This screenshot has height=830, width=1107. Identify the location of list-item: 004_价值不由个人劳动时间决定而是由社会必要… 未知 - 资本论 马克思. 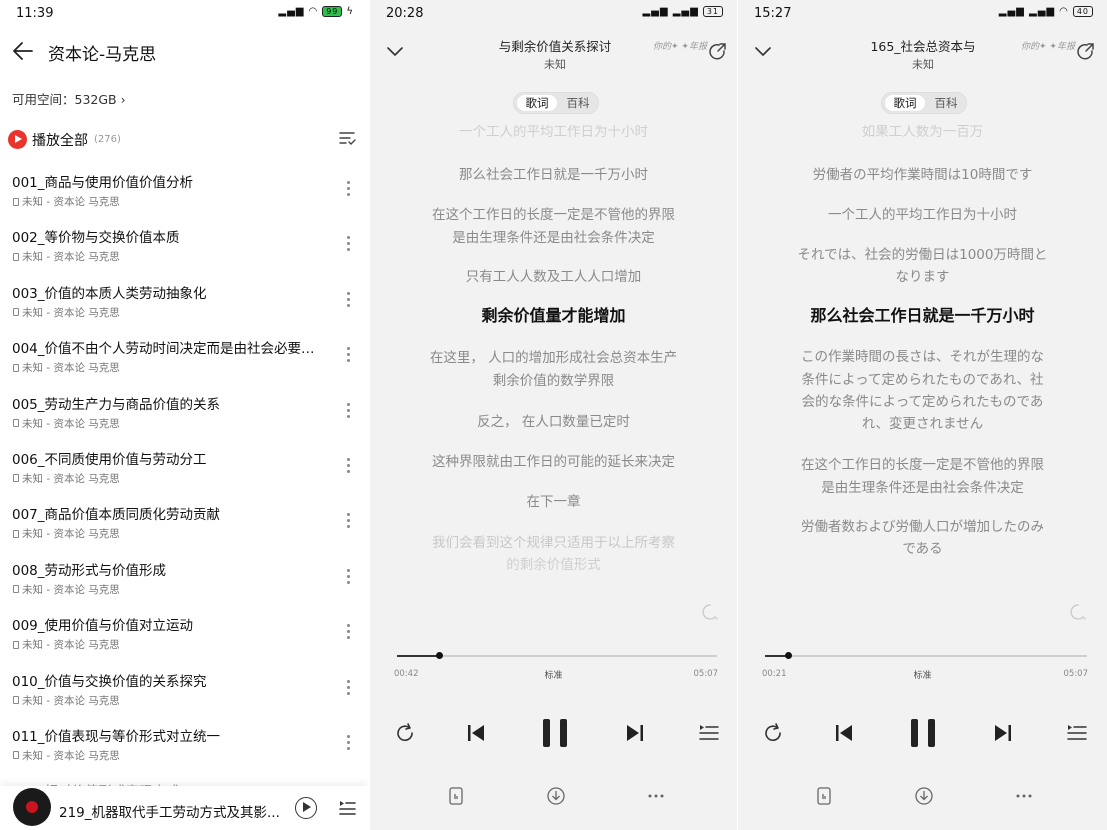
(184, 358).